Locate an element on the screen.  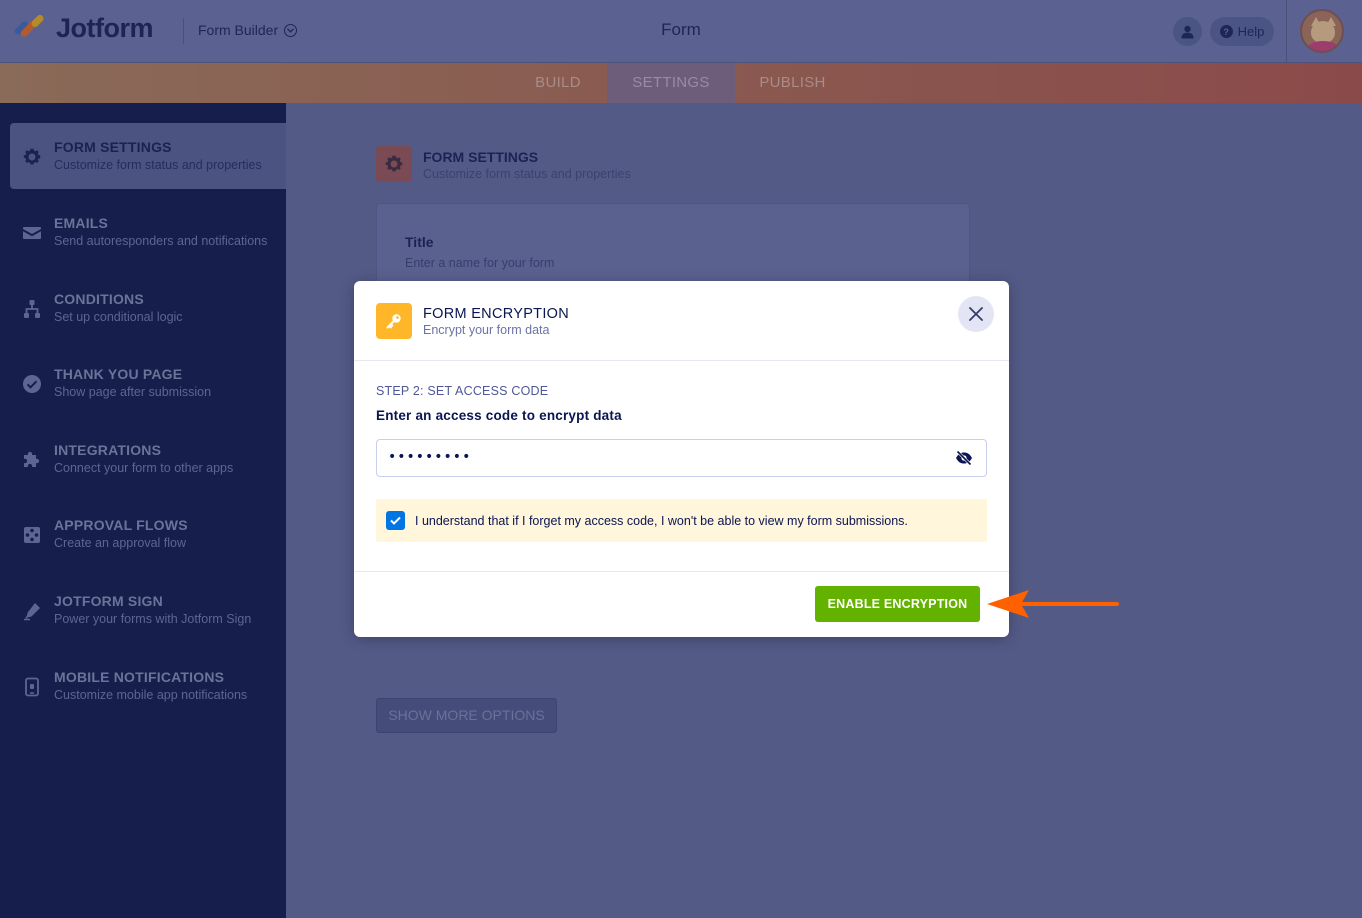
pen-icon is located at coordinates (32, 612).